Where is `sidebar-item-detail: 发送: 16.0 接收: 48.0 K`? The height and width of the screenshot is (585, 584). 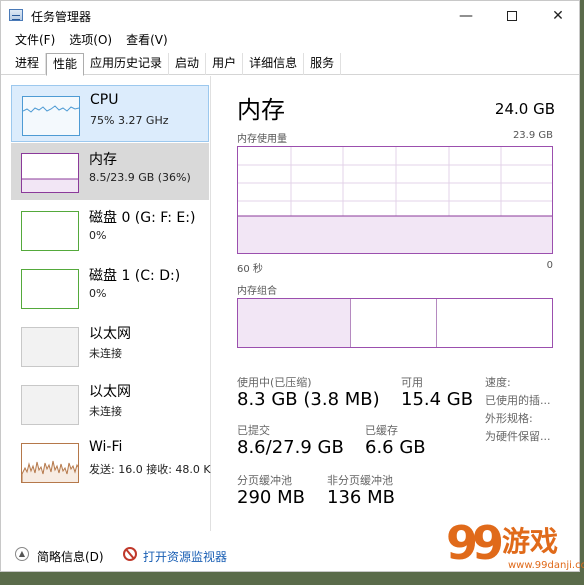 sidebar-item-detail: 发送: 16.0 接收: 48.0 K is located at coordinates (150, 469).